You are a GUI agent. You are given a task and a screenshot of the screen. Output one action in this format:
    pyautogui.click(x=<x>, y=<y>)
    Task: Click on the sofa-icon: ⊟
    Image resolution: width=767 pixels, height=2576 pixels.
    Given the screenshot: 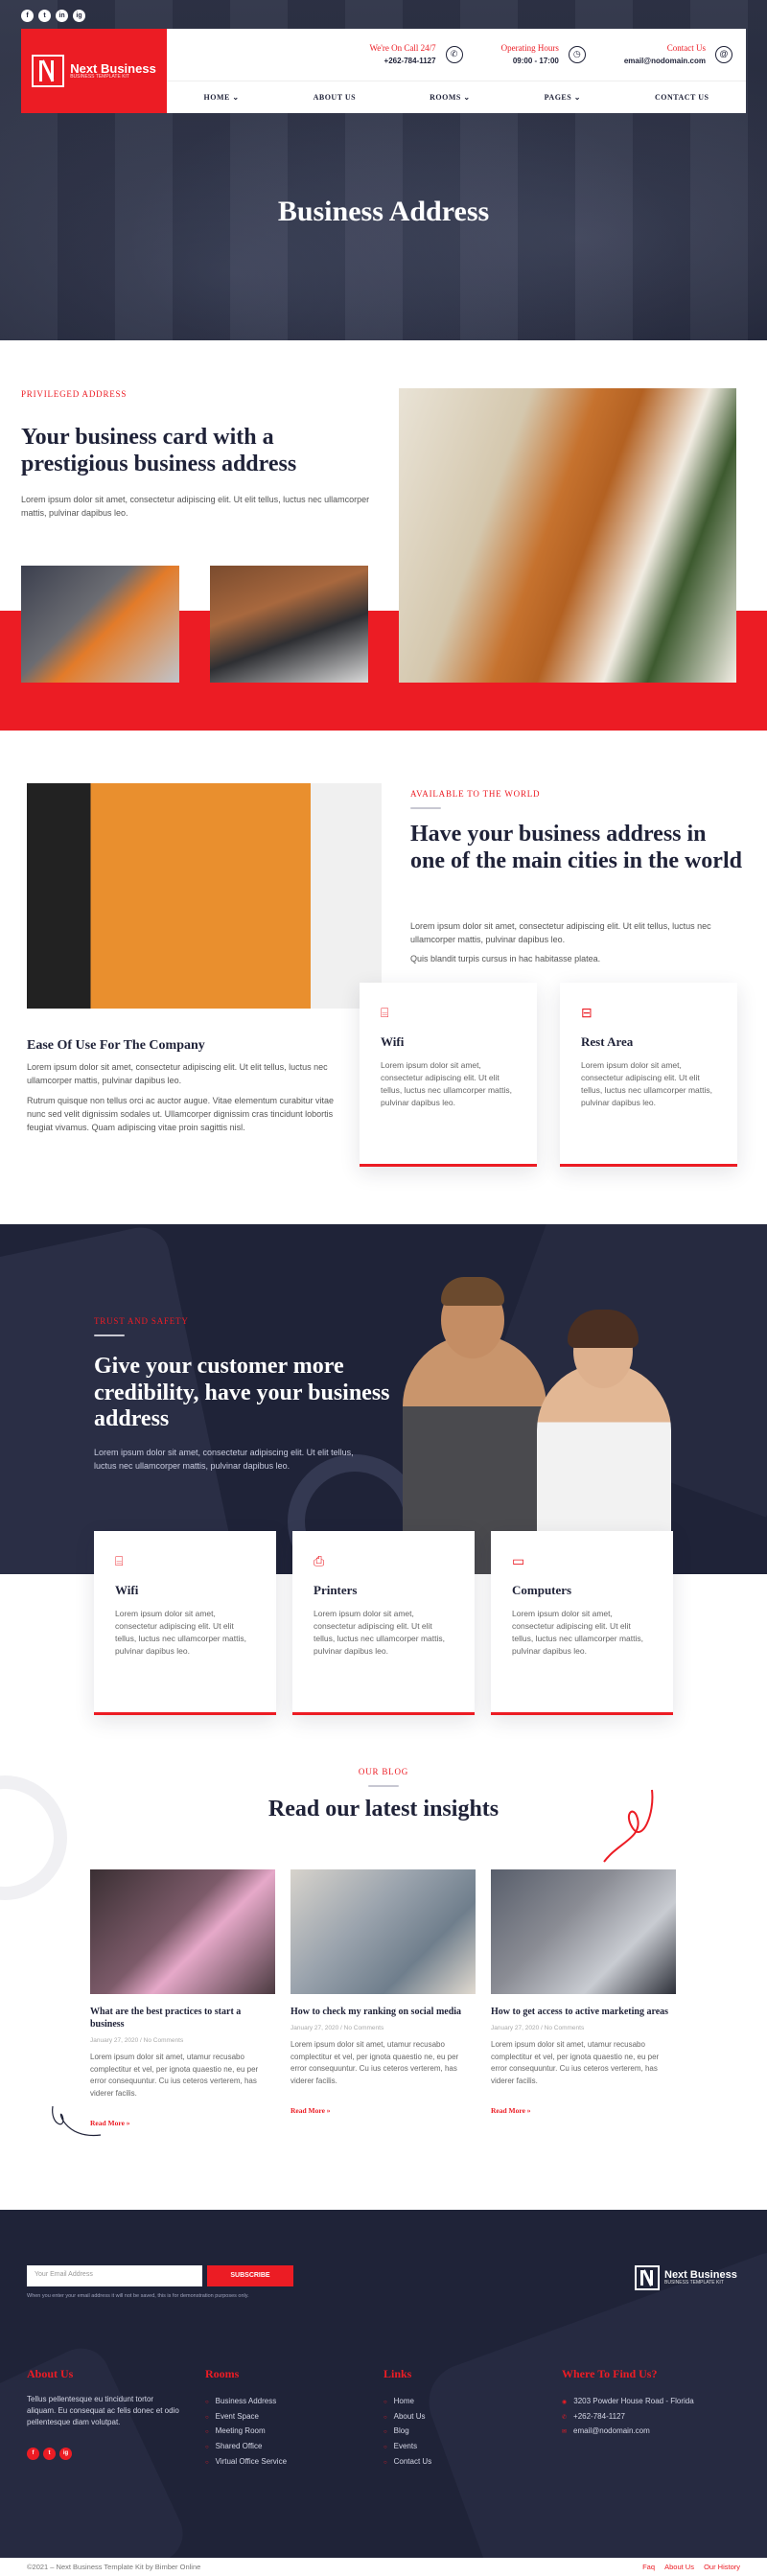 What is the action you would take?
    pyautogui.click(x=587, y=1012)
    